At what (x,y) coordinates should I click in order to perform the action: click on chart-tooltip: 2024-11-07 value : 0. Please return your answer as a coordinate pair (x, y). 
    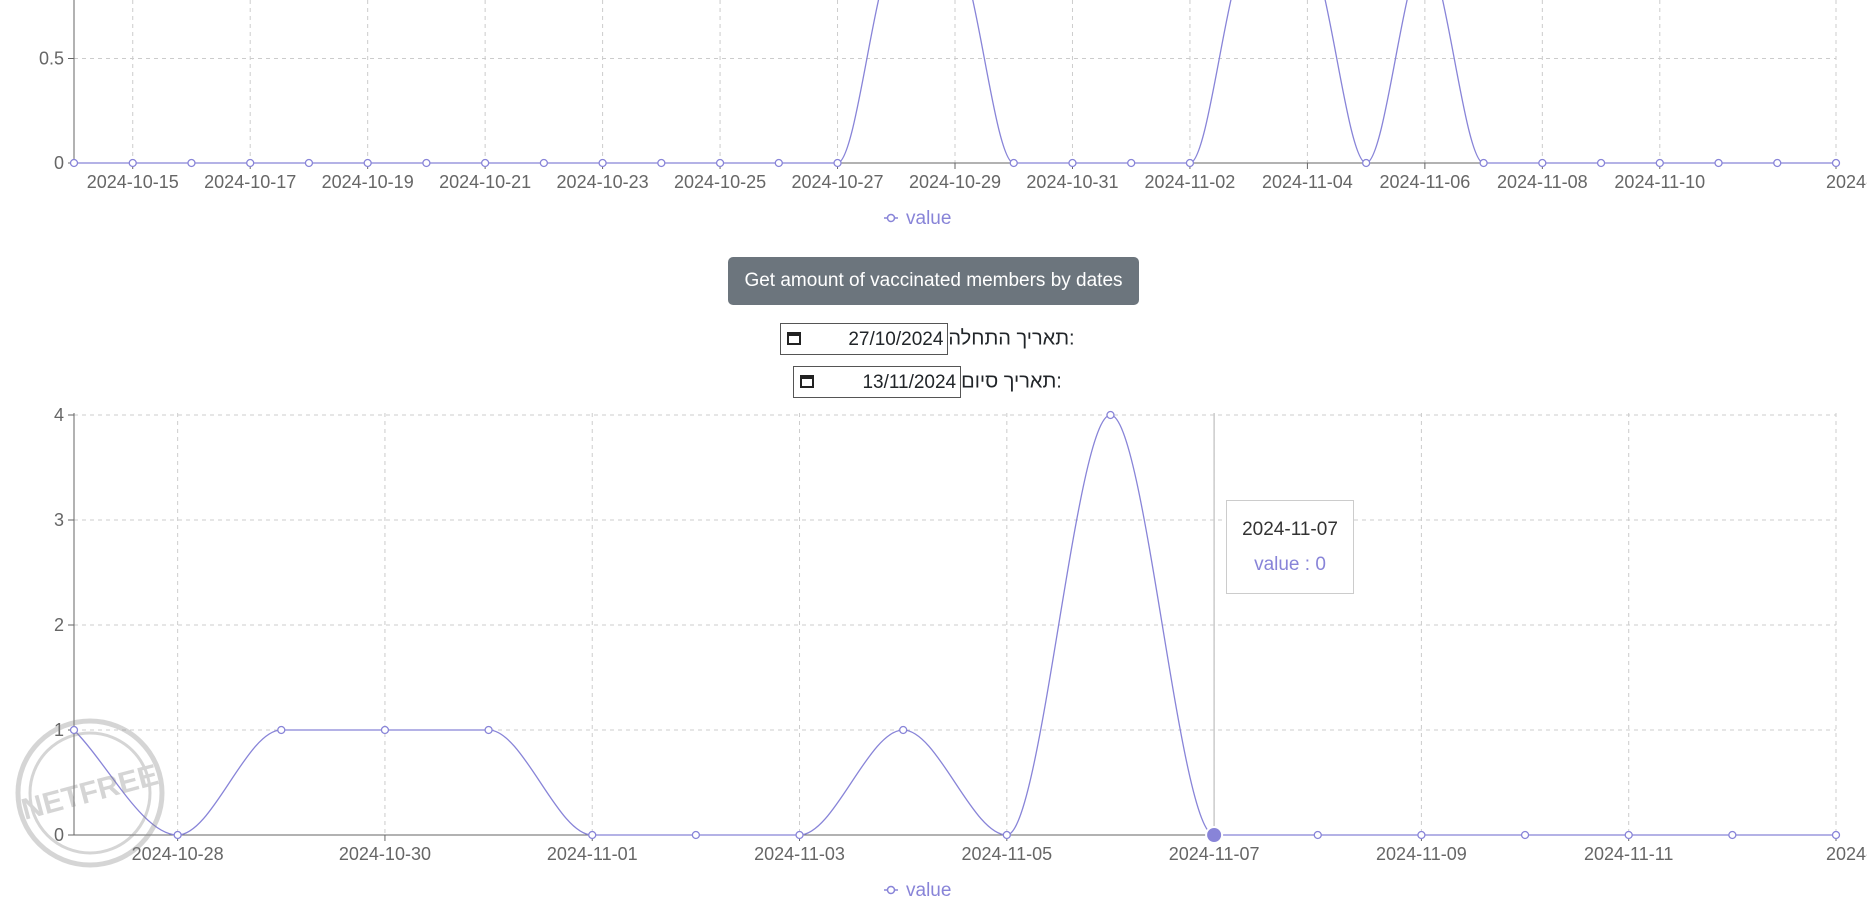
    Looking at the image, I should click on (1290, 547).